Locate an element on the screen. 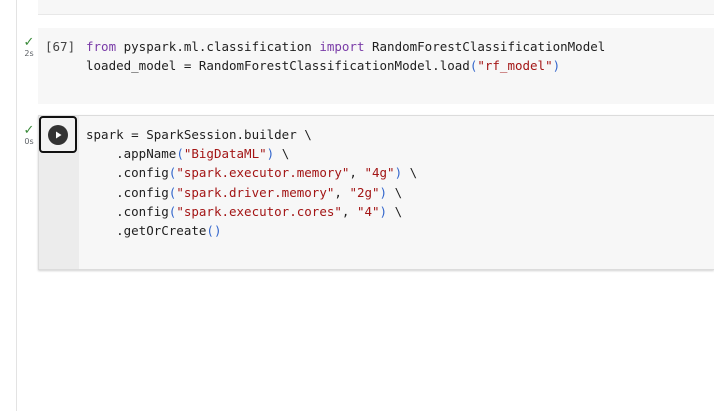  cell-active-status: ✓ 0s is located at coordinates (29, 135).